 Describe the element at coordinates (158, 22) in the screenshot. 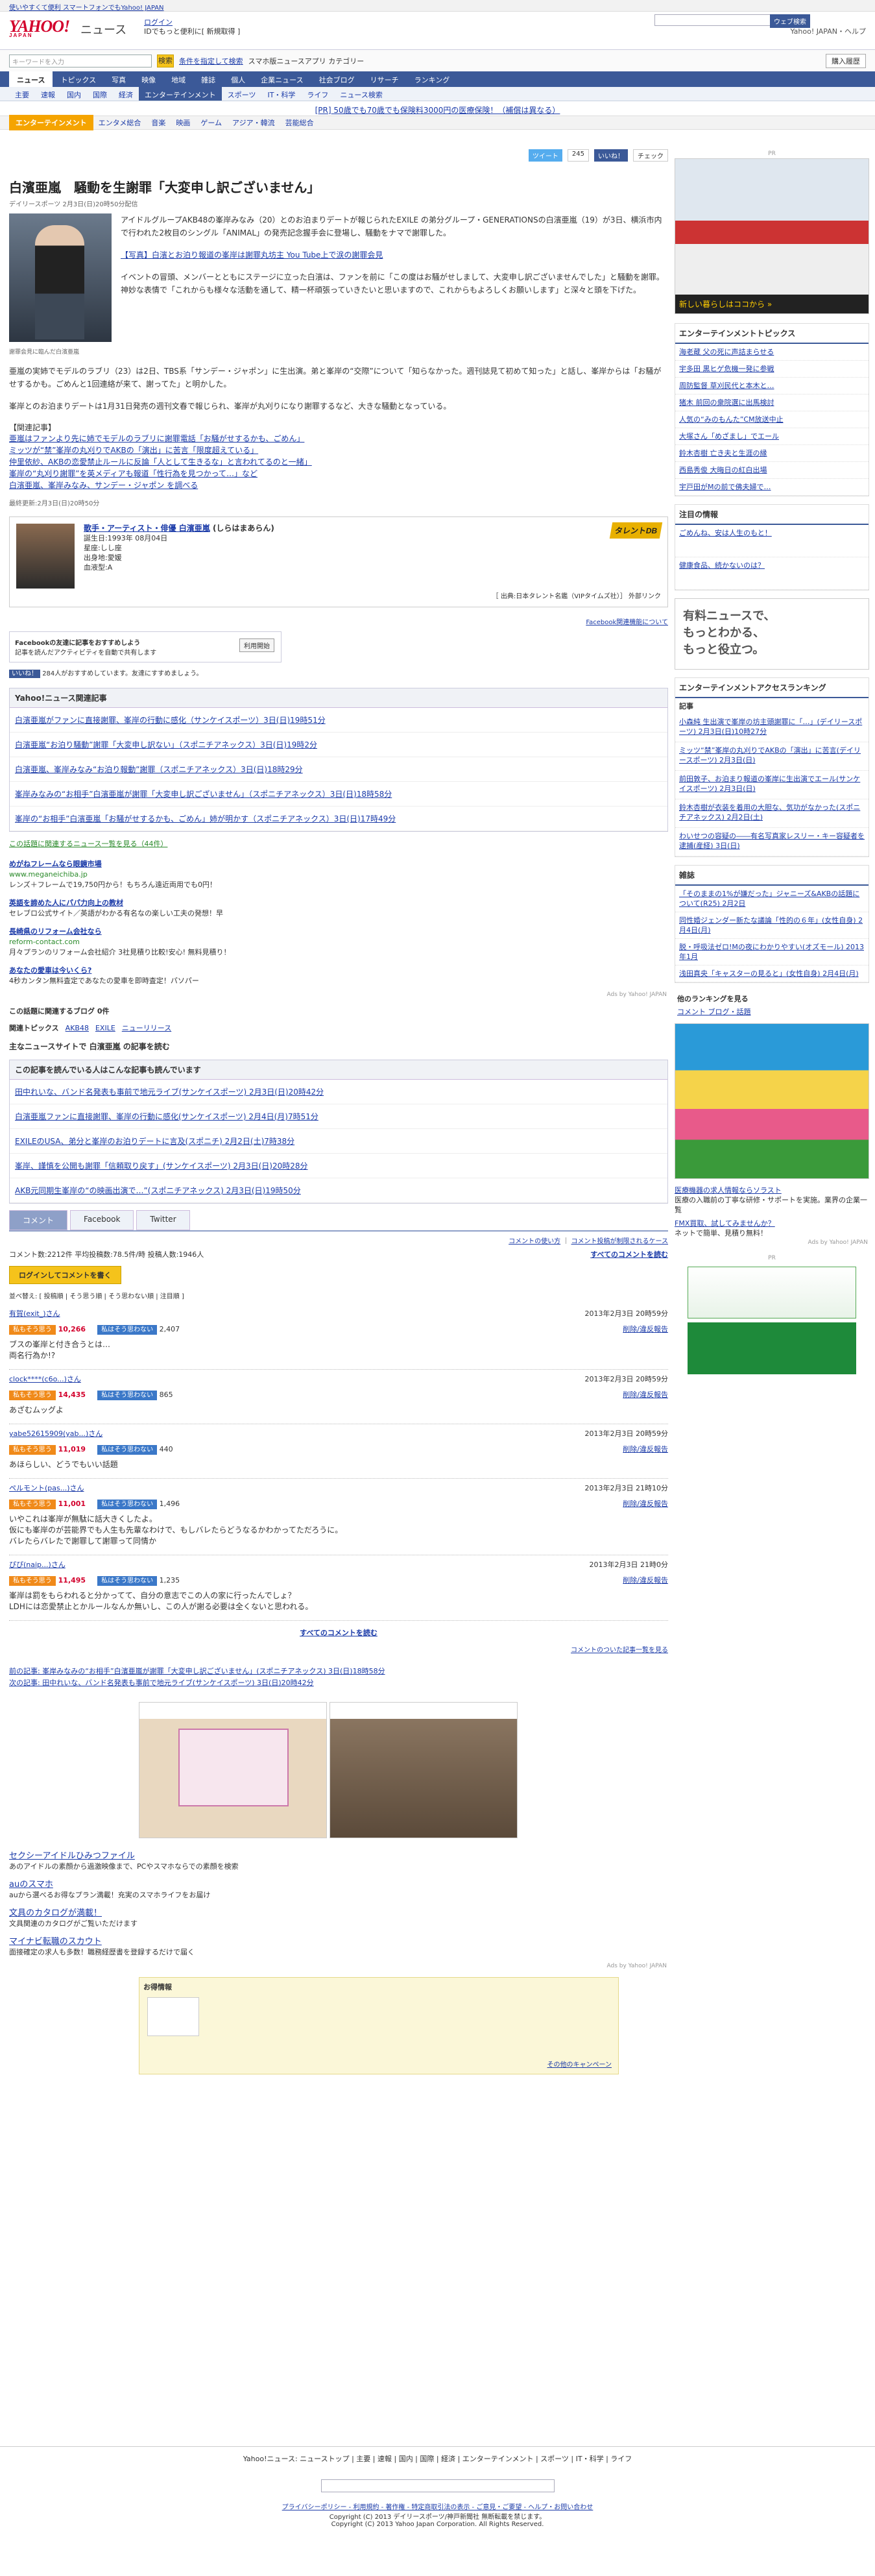

I see `login-link: ログイン` at that location.